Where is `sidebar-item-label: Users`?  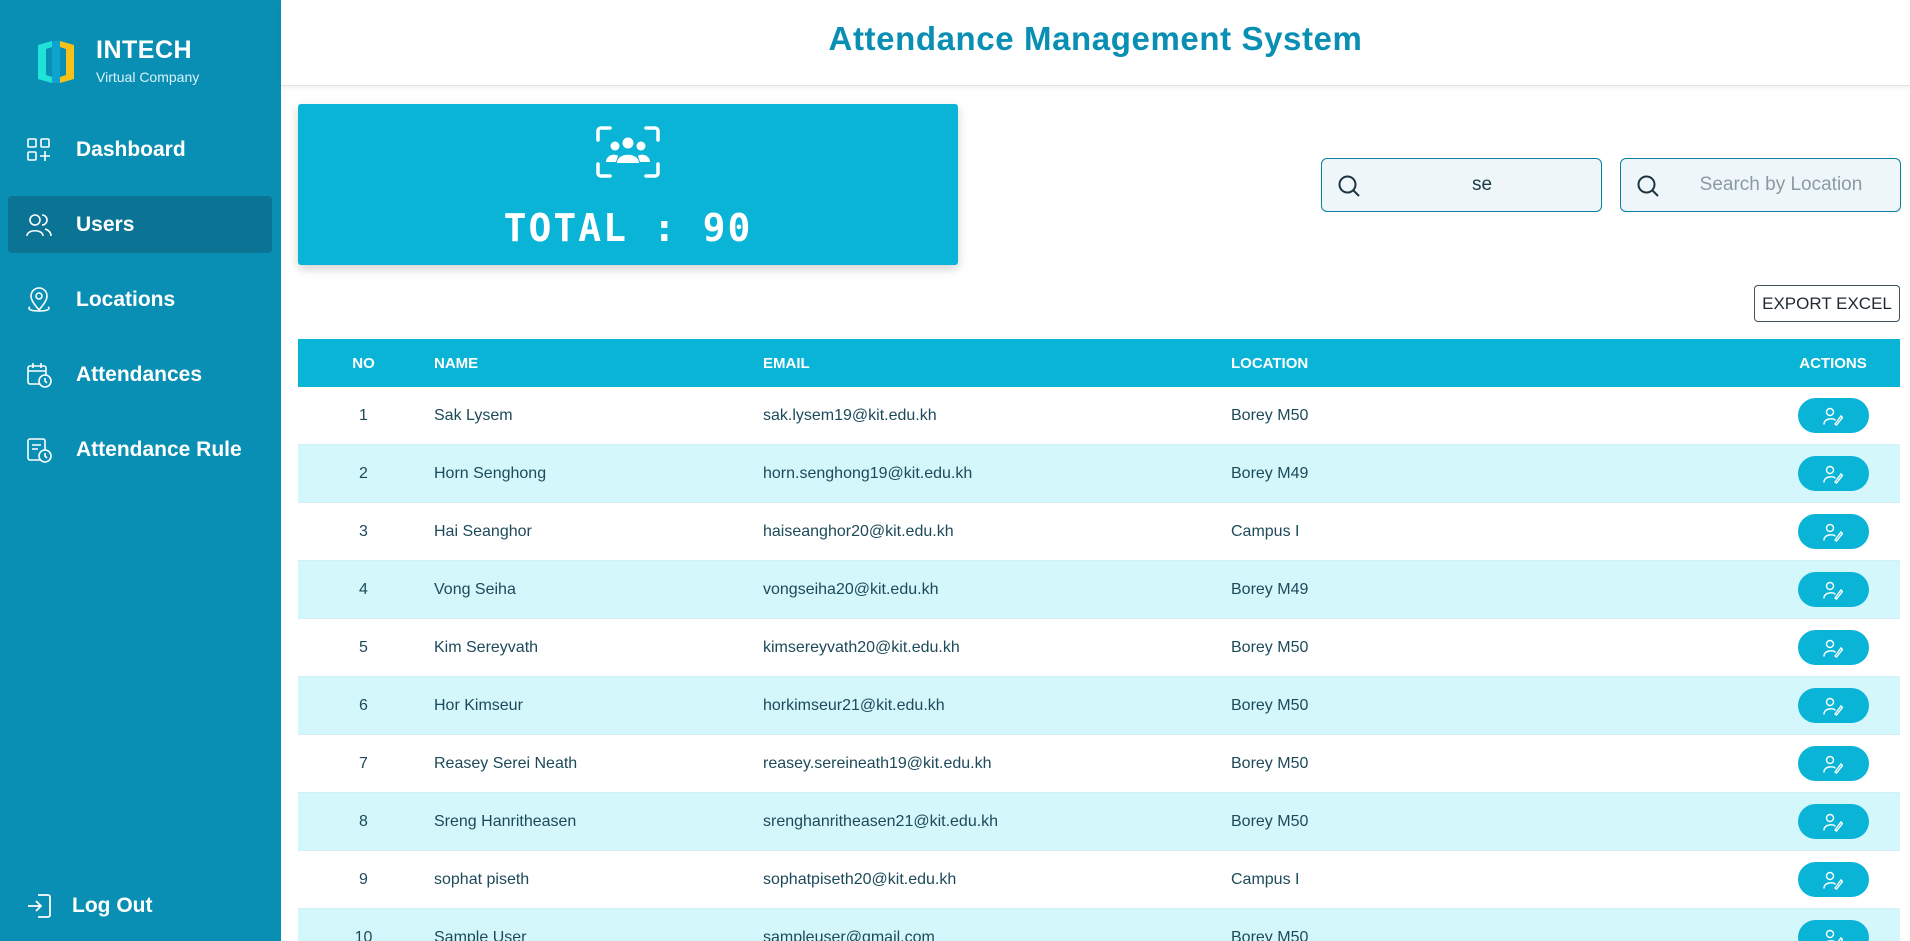 sidebar-item-label: Users is located at coordinates (105, 224).